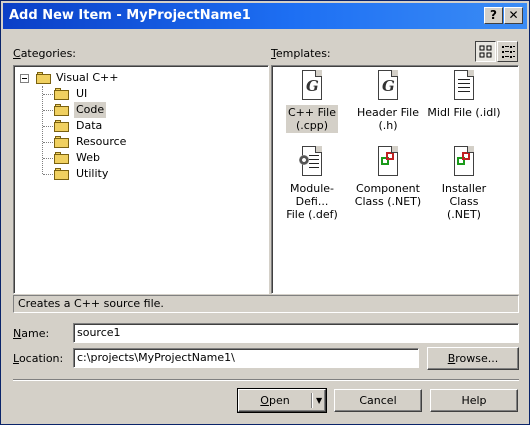 The width and height of the screenshot is (530, 425). I want to click on template-label: Midl File (.idl), so click(463, 112).